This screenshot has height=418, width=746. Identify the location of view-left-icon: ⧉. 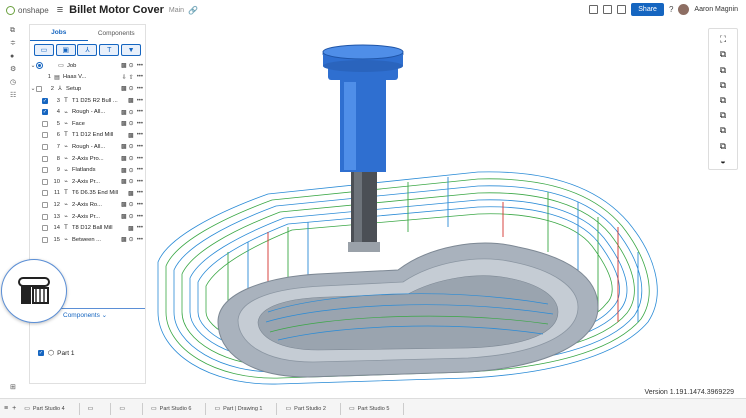
(723, 115).